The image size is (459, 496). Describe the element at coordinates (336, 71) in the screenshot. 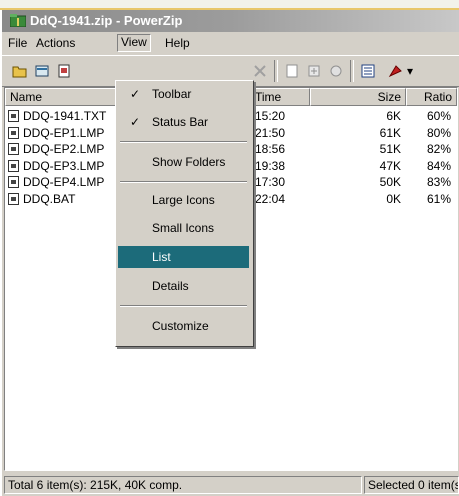

I see `test-icon` at that location.